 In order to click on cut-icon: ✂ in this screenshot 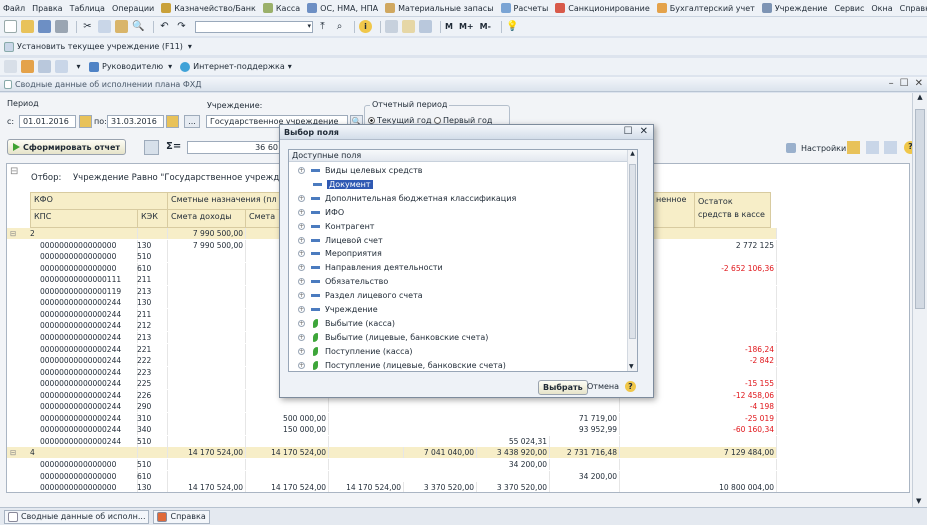, I will do `click(87, 26)`.